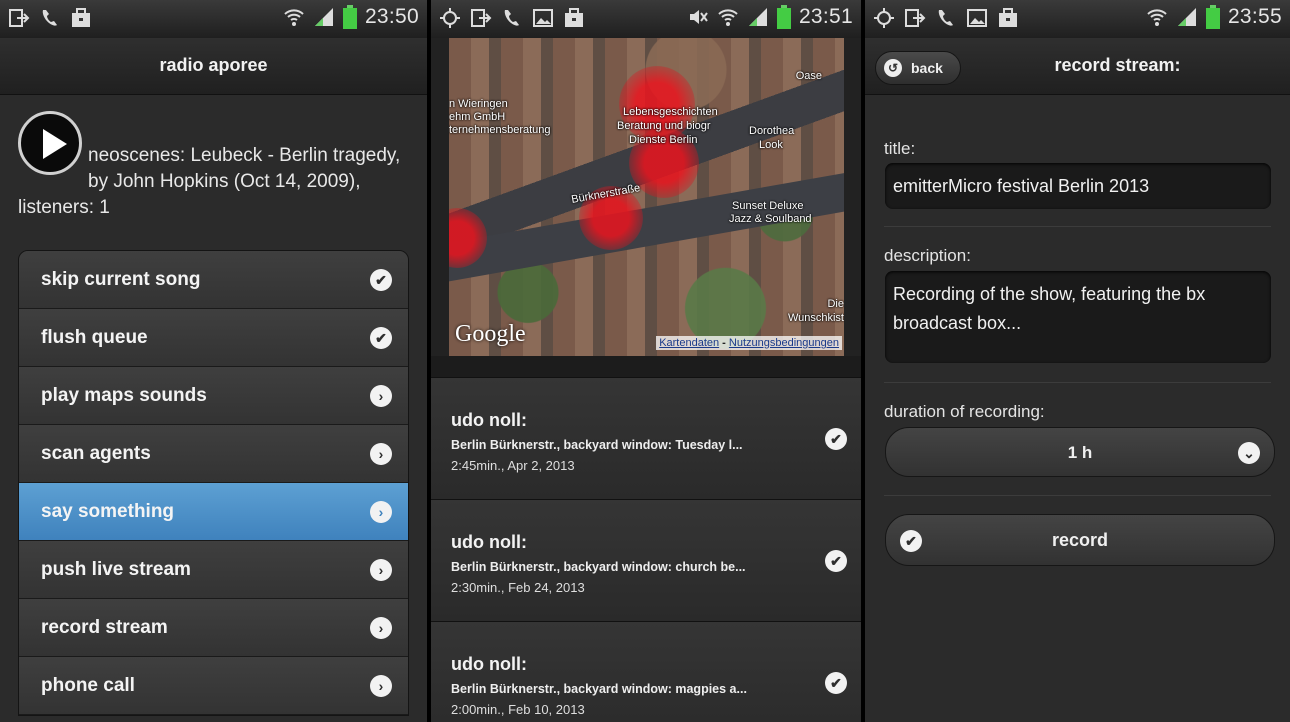 The image size is (1290, 722). I want to click on menu-item-record-stream: record stream ›, so click(213, 628).